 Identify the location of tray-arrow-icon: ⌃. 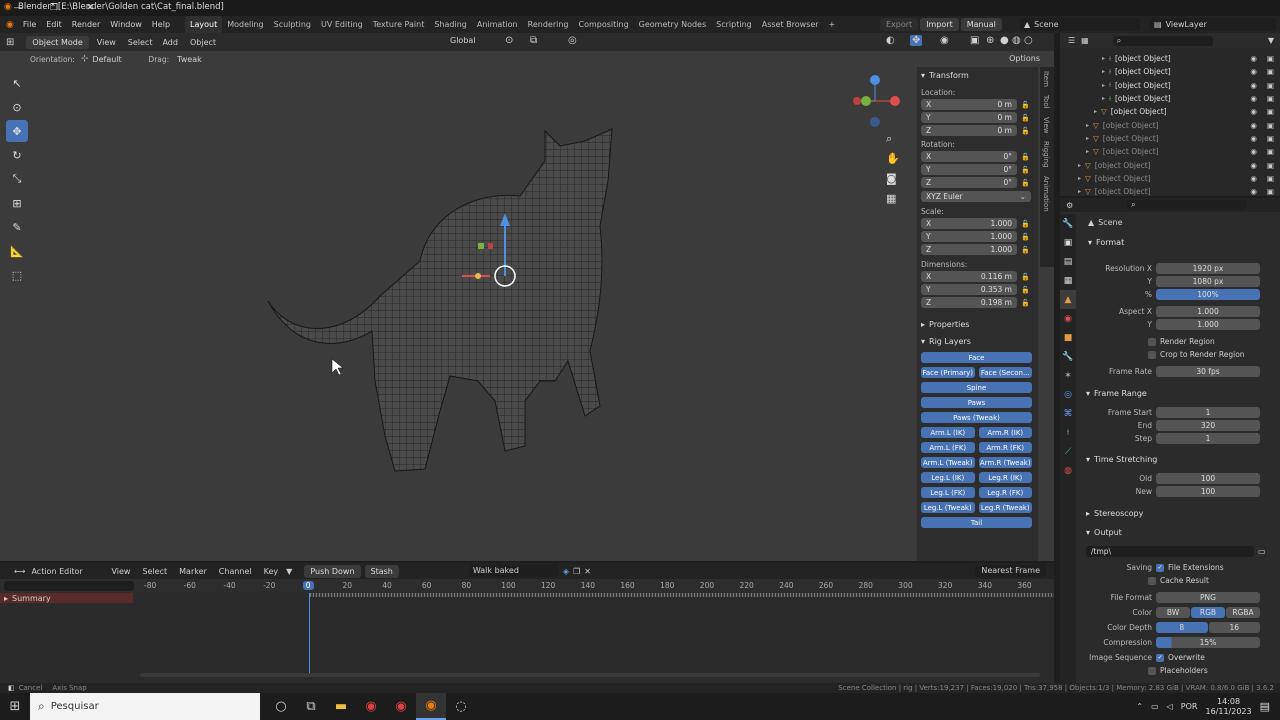
(1139, 706).